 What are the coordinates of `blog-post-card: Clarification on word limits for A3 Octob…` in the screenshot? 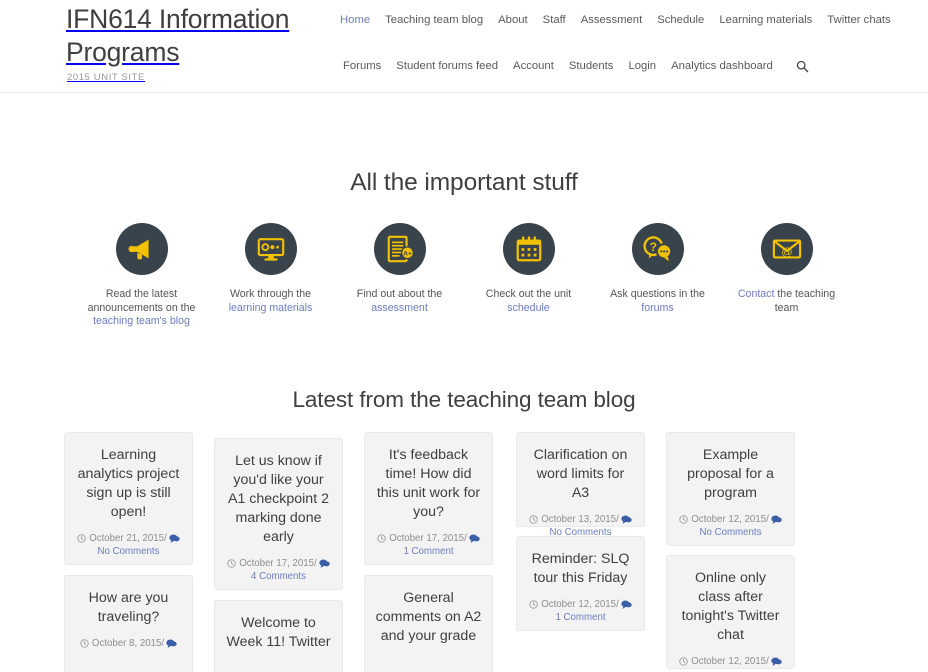 It's located at (580, 484).